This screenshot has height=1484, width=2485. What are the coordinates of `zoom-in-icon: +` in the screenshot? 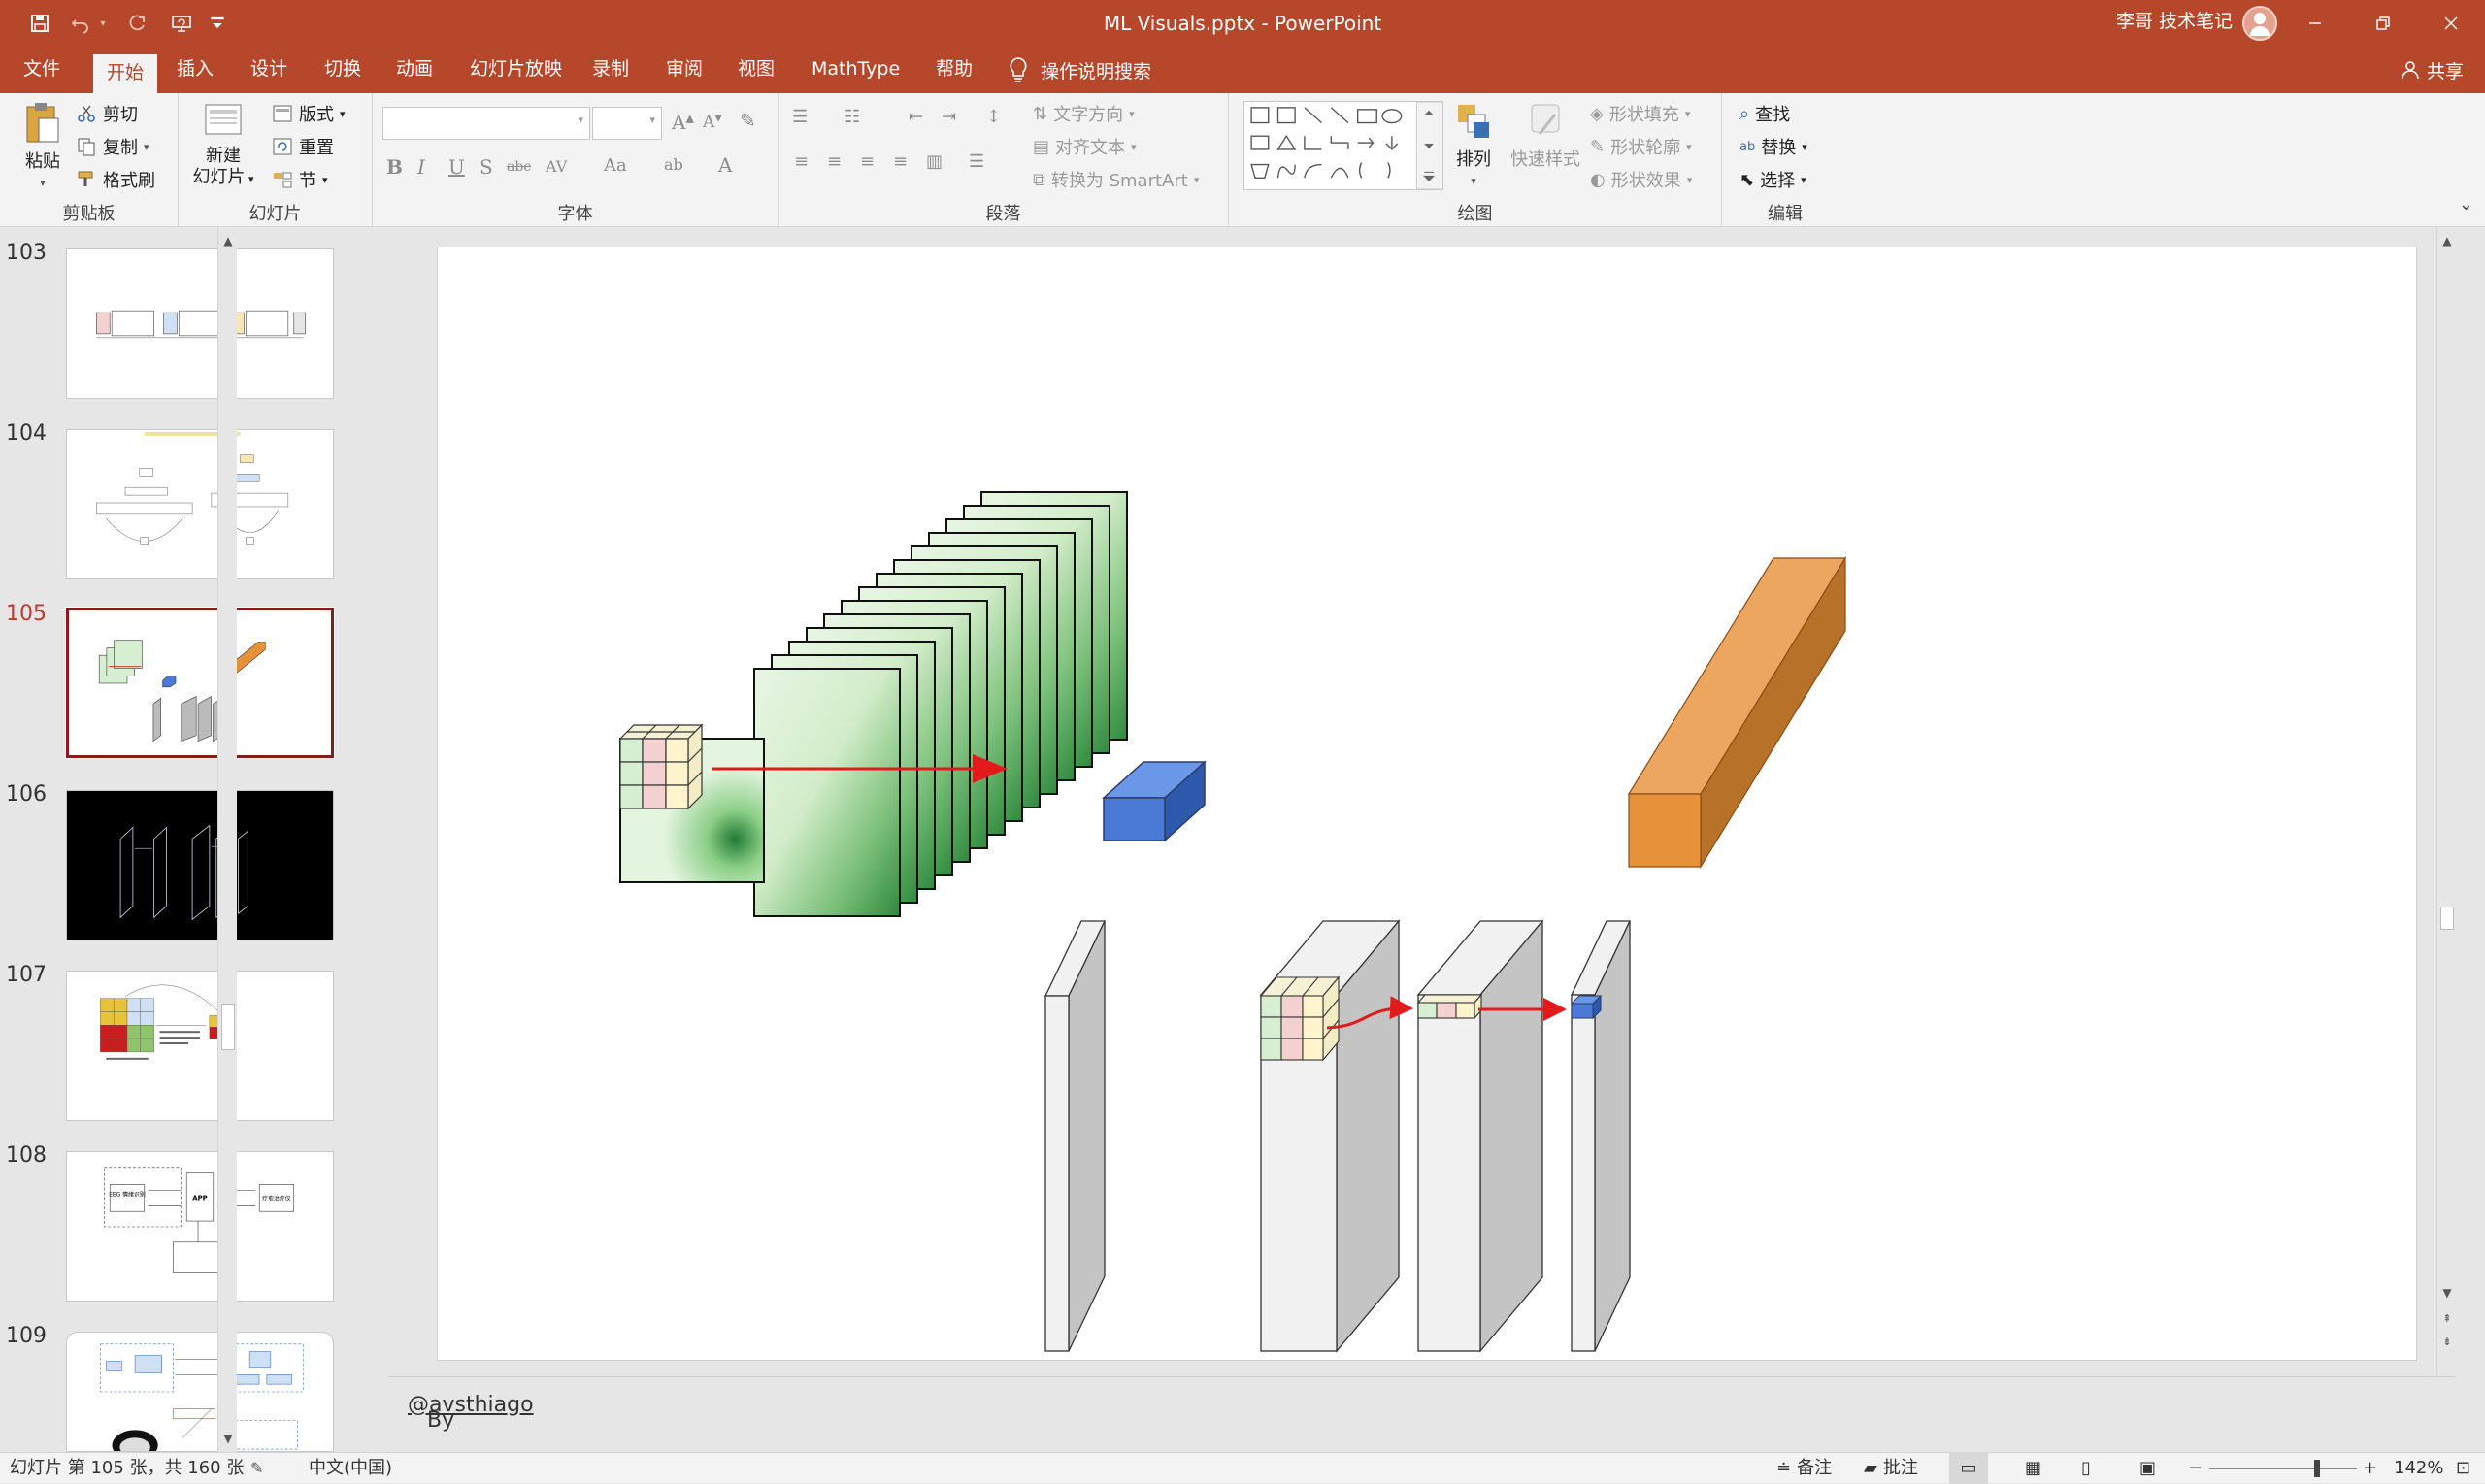 It's located at (2370, 1468).